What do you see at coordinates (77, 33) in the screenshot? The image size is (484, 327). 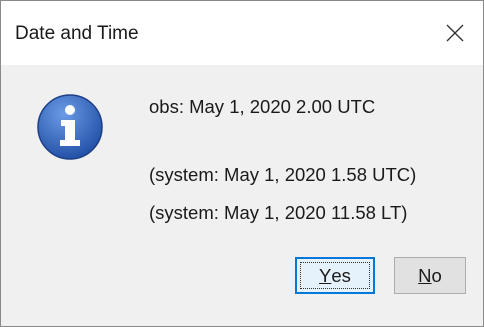 I see `dialog-title: Date and Time` at bounding box center [77, 33].